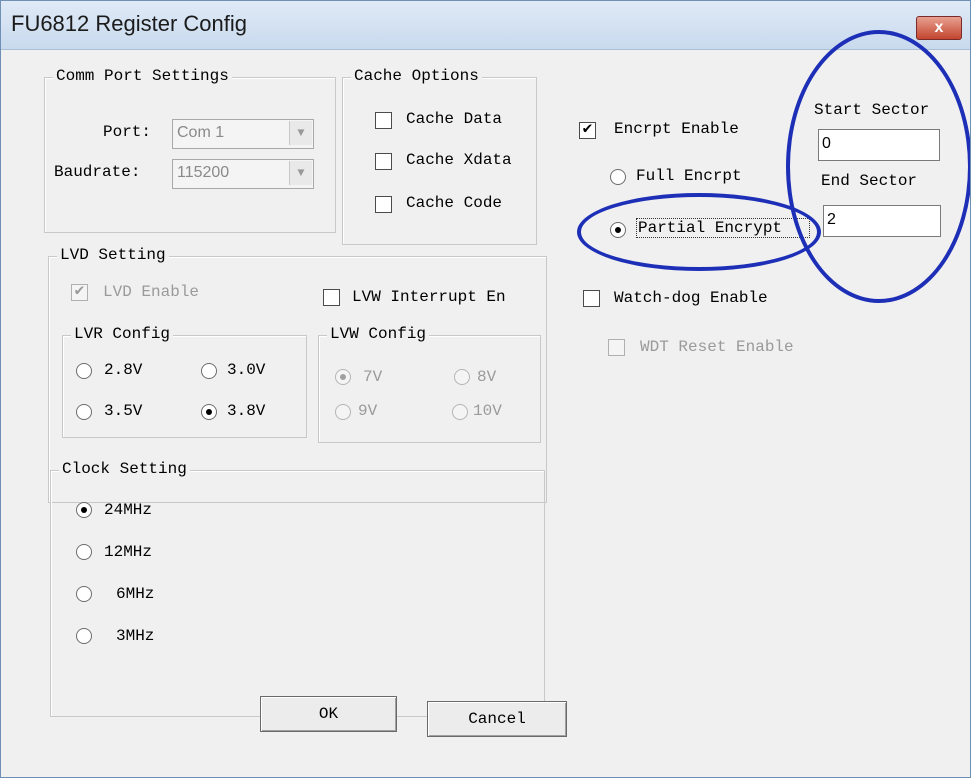 This screenshot has height=778, width=971. Describe the element at coordinates (84, 636) in the screenshot. I see `clock-3mhz-radio` at that location.